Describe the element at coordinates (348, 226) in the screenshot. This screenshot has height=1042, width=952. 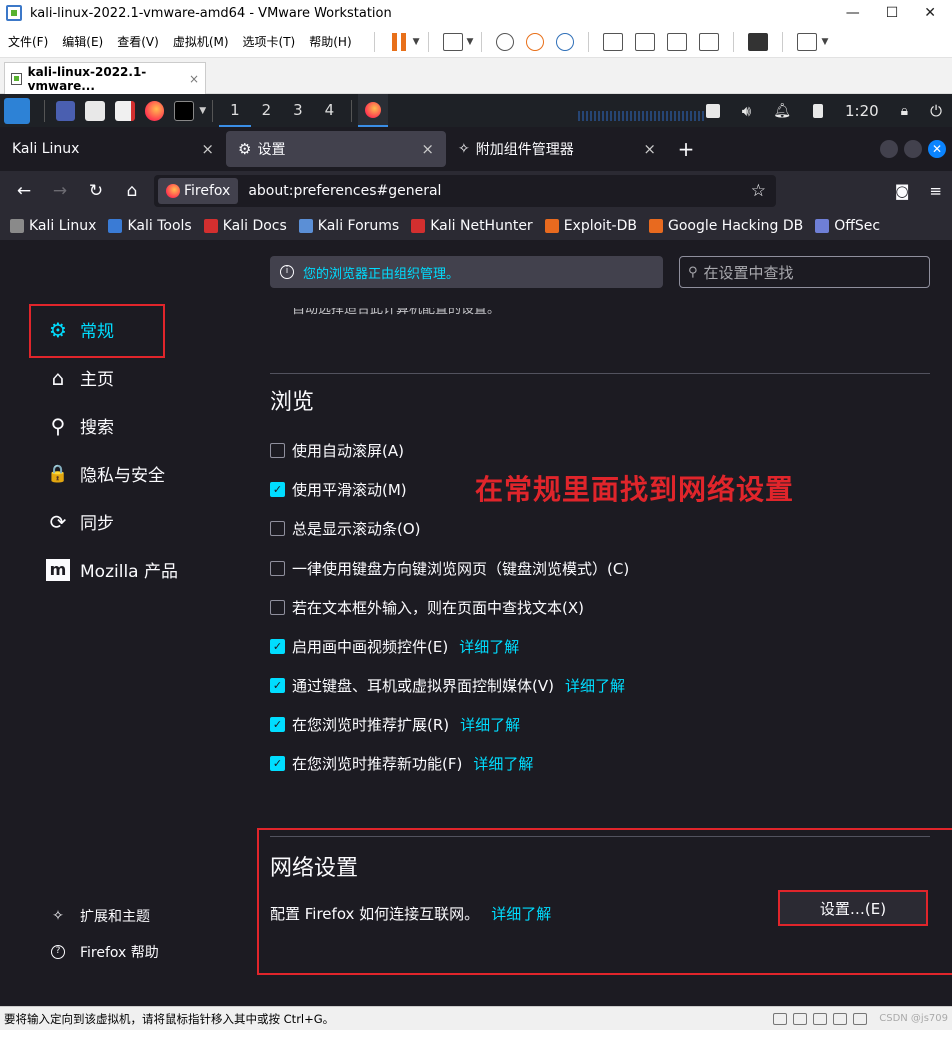
I see `bookmark-kali-forums: Kali Forums` at that location.